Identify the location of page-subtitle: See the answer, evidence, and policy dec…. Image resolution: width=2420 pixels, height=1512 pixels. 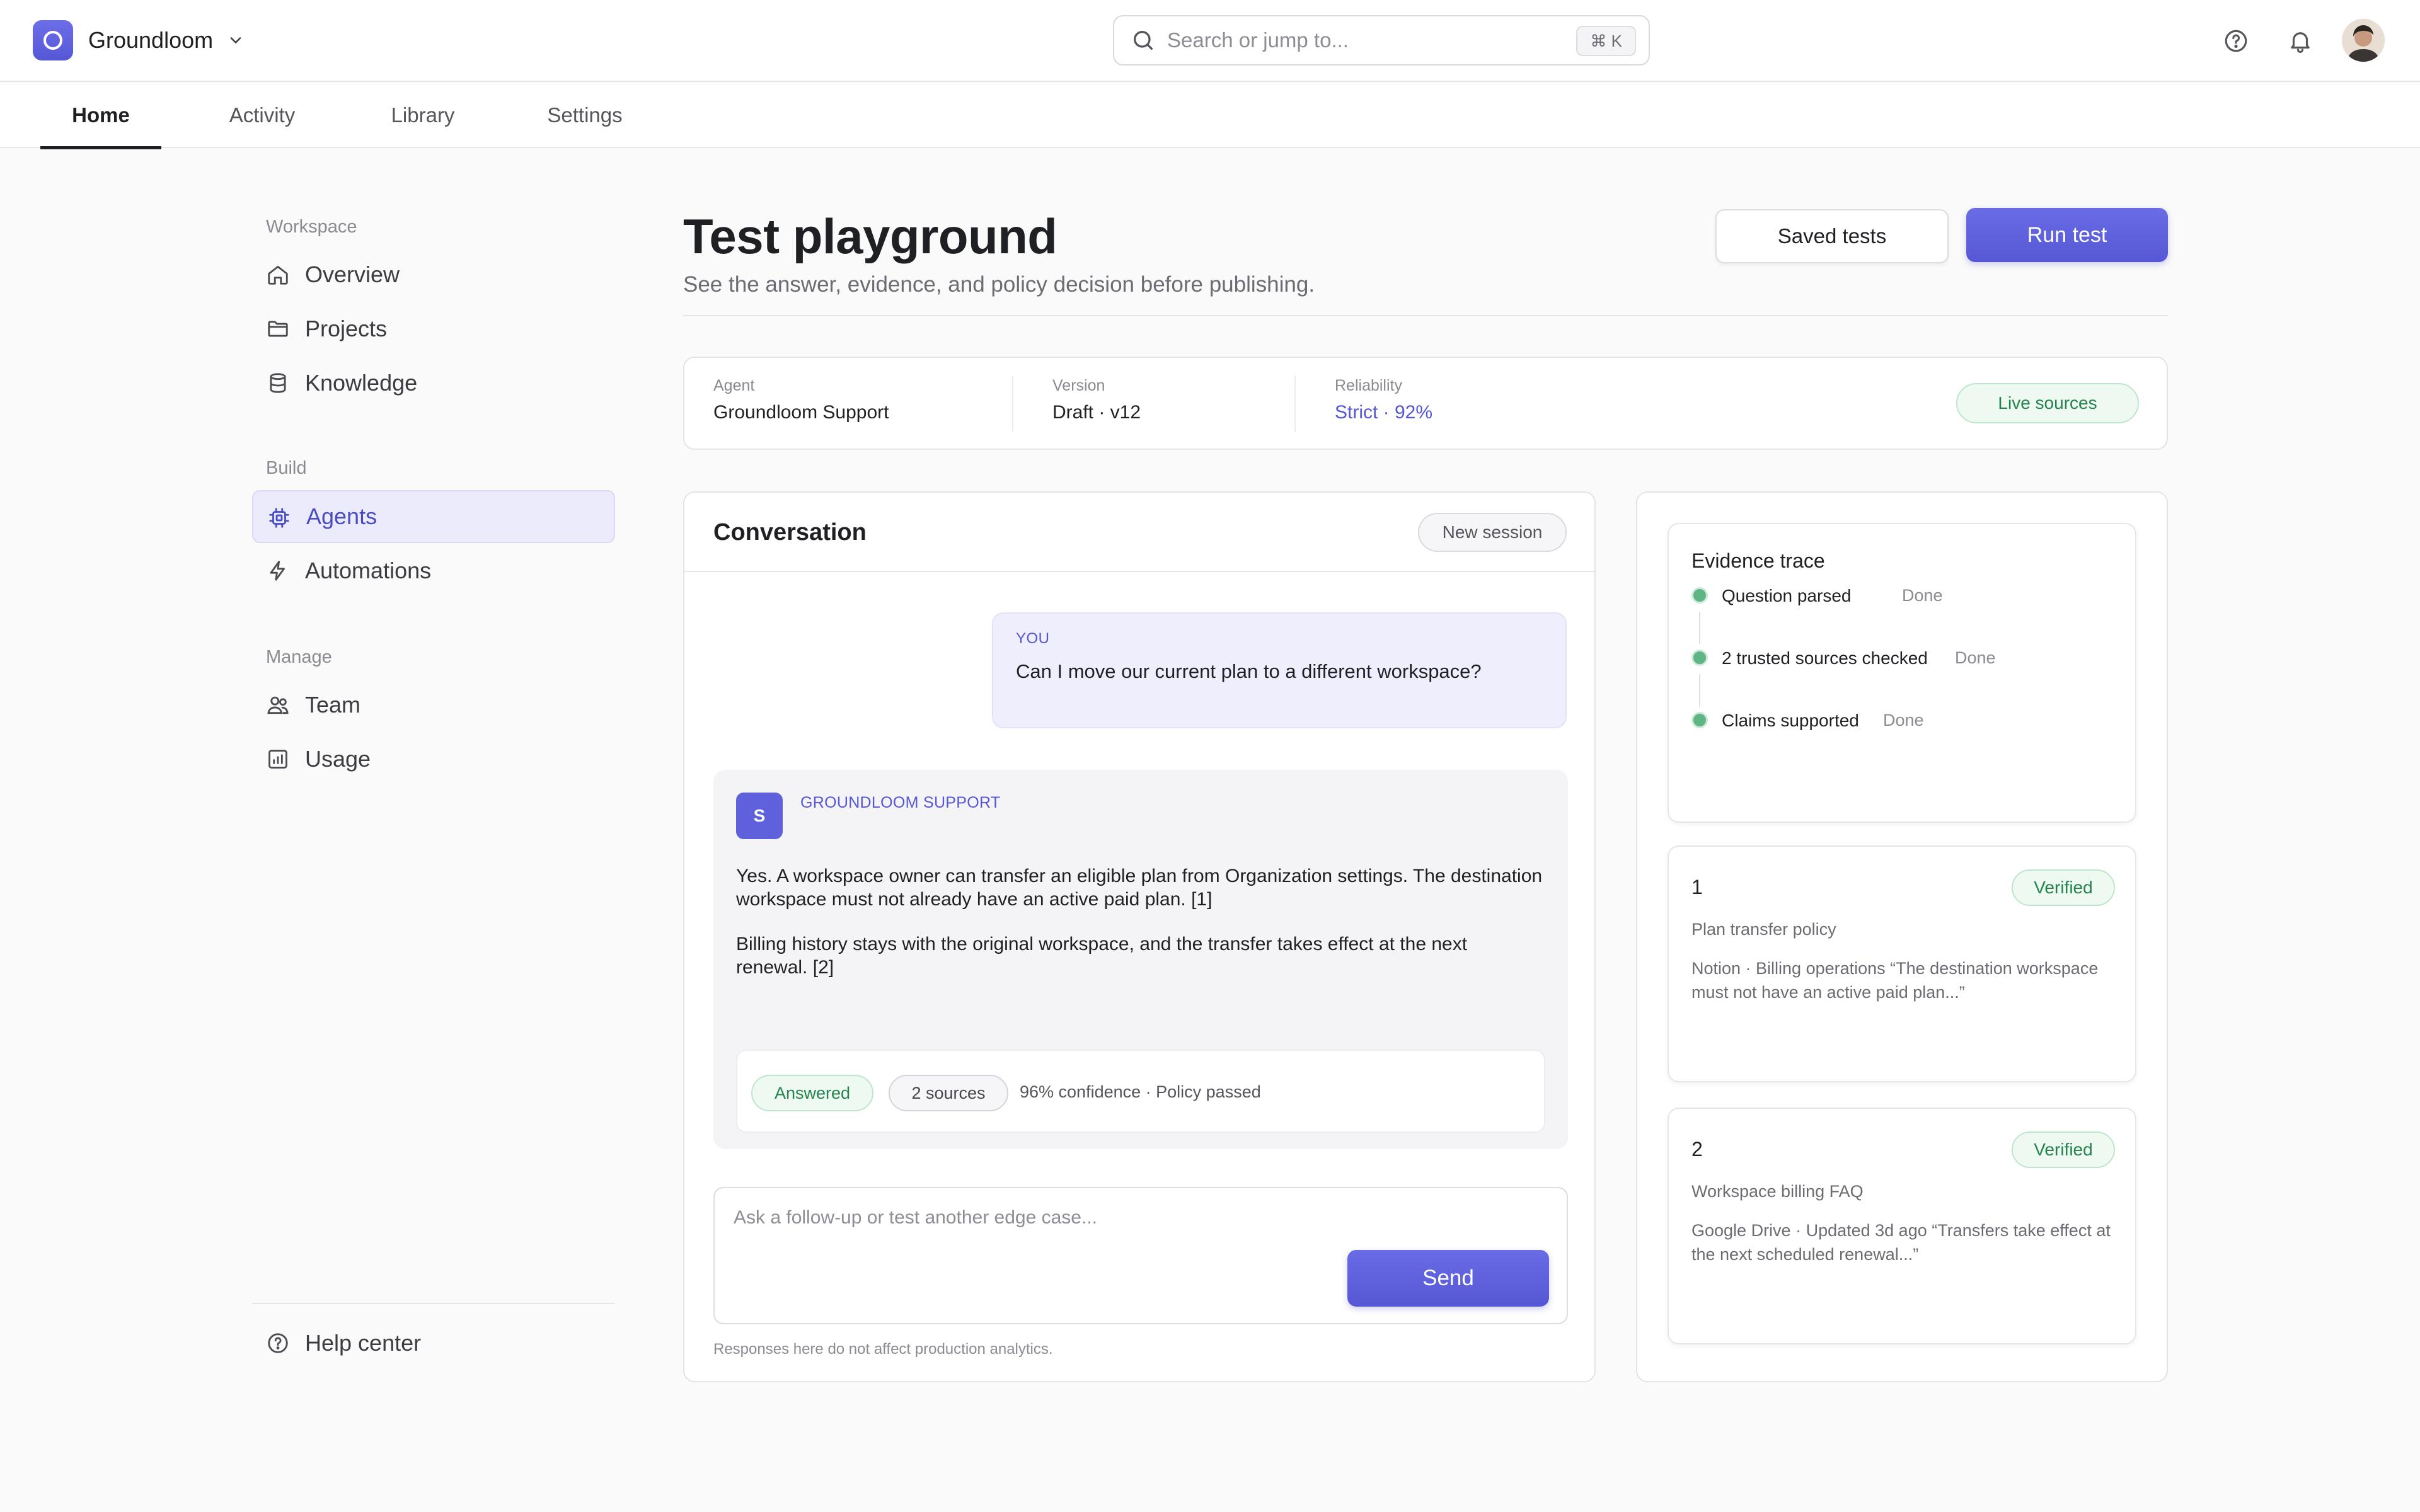
(999, 284).